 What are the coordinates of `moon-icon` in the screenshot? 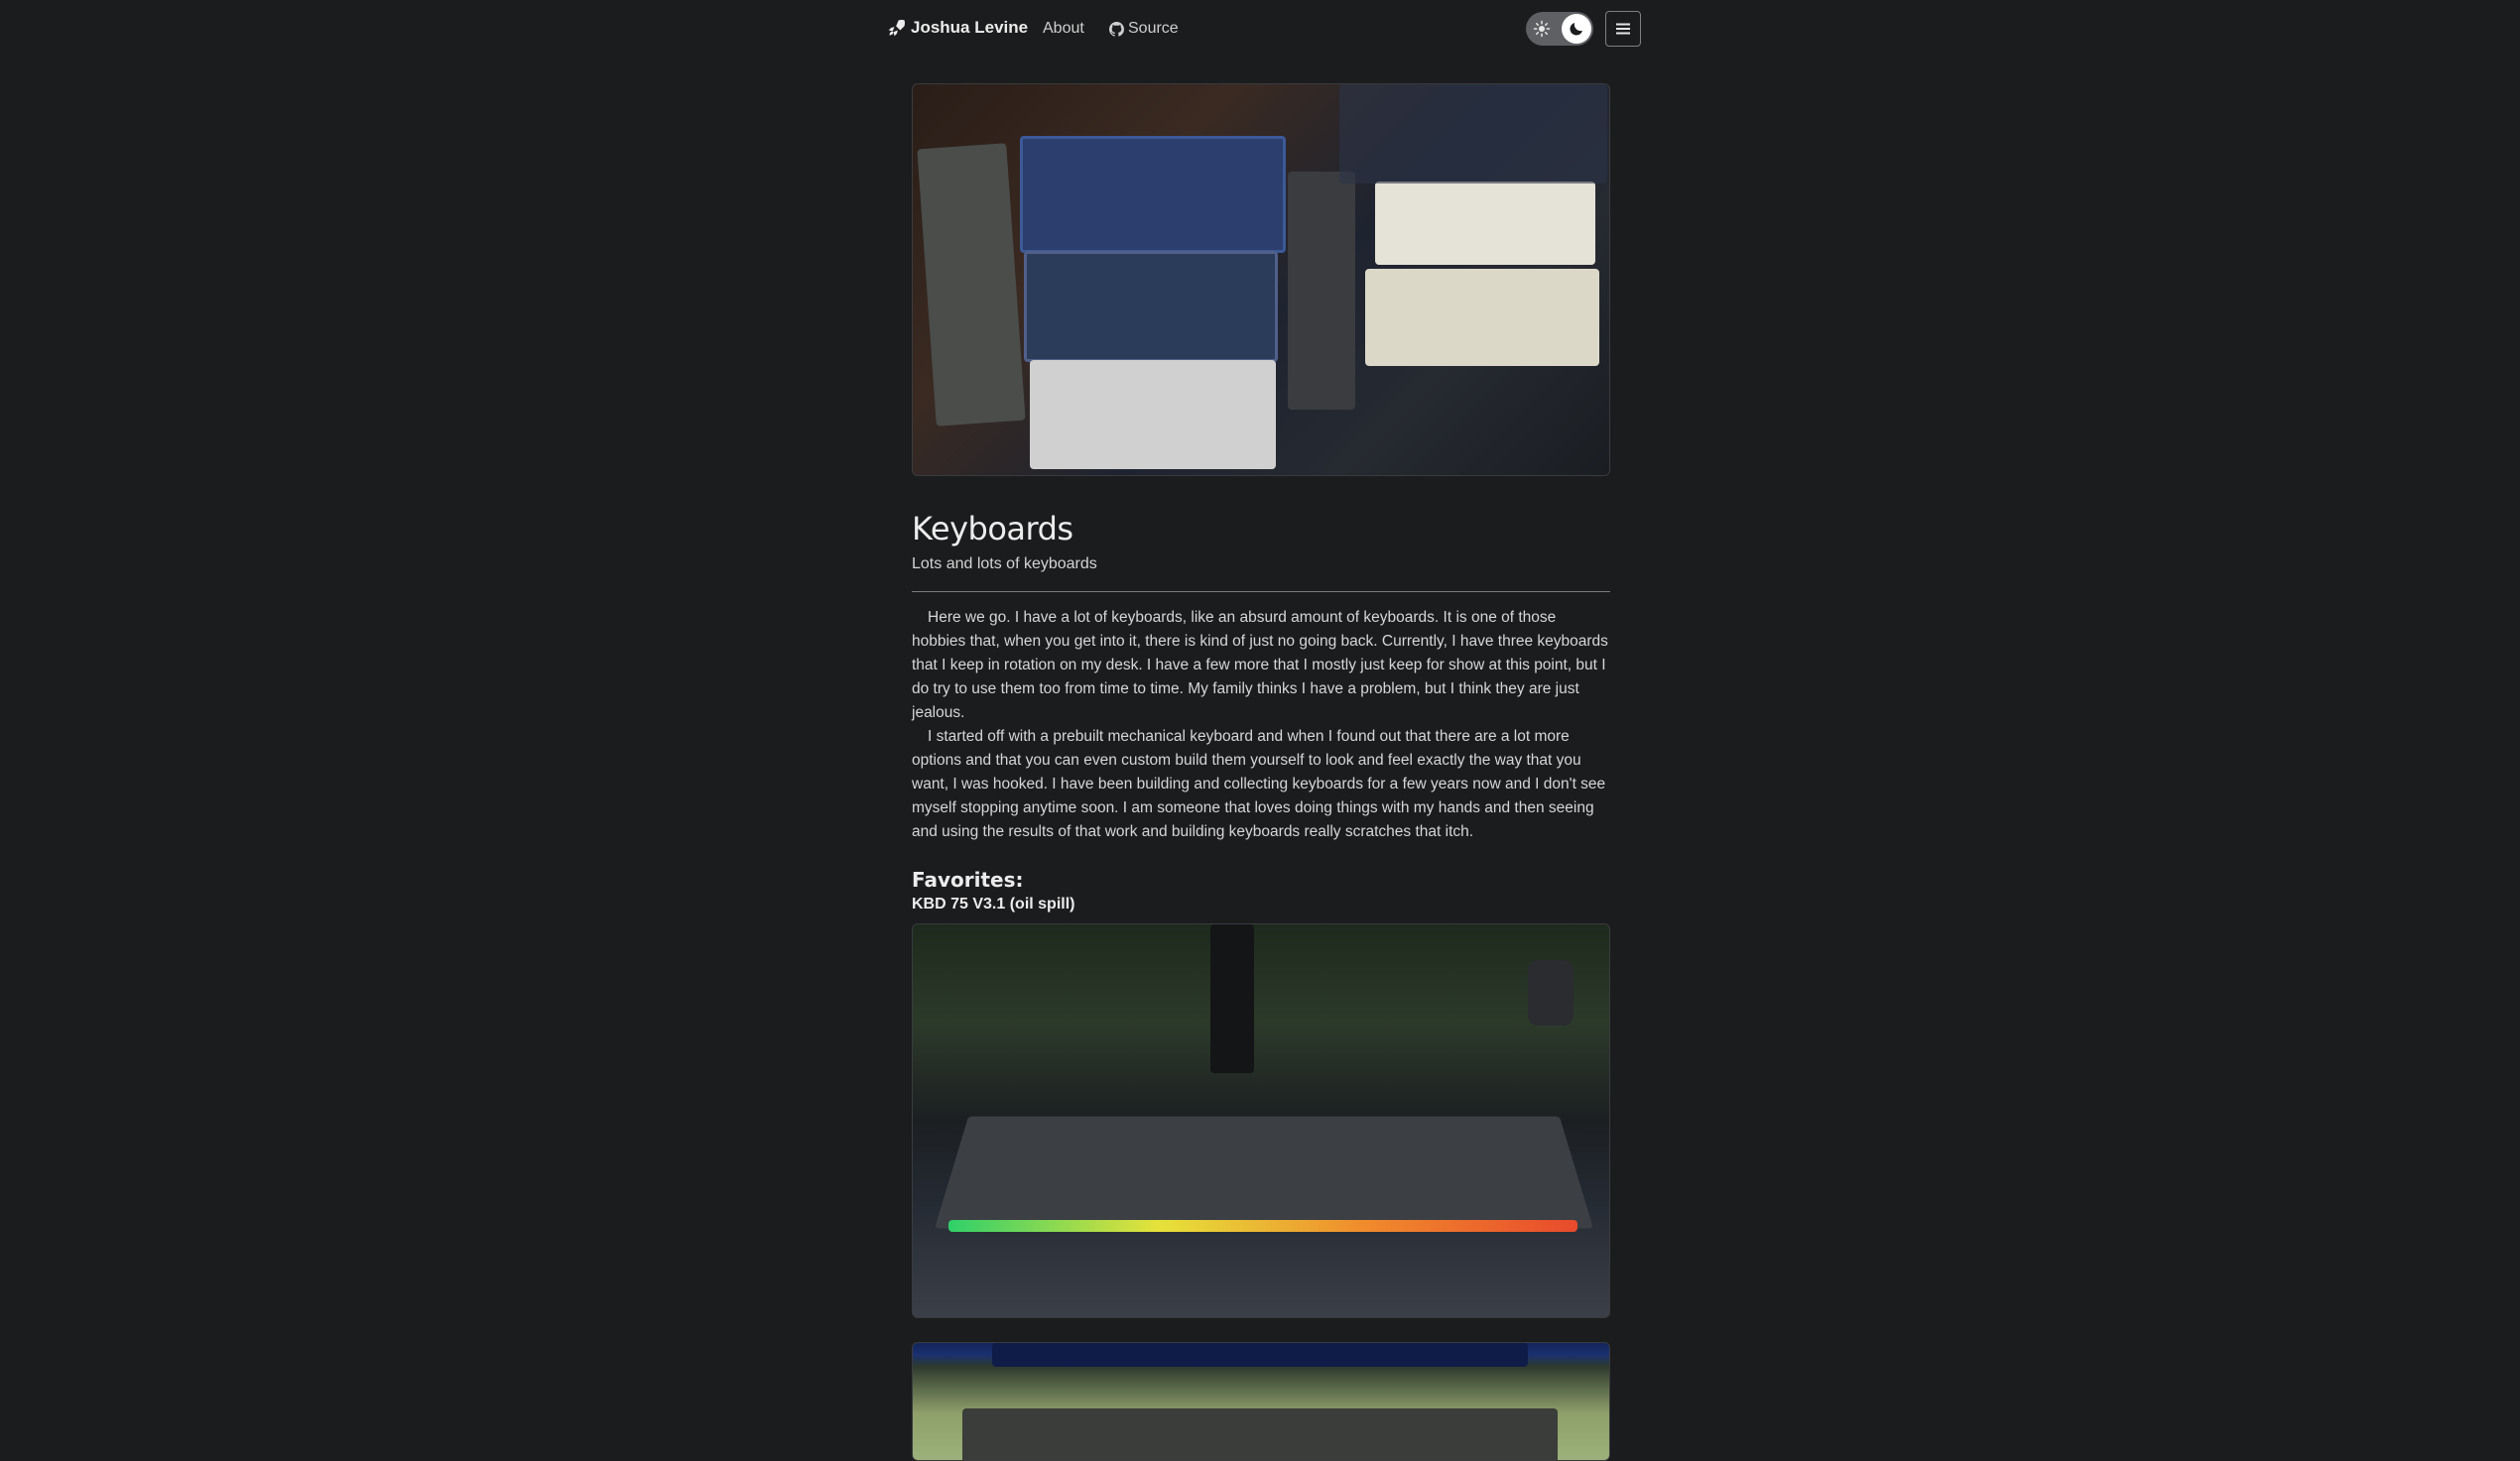 It's located at (1576, 29).